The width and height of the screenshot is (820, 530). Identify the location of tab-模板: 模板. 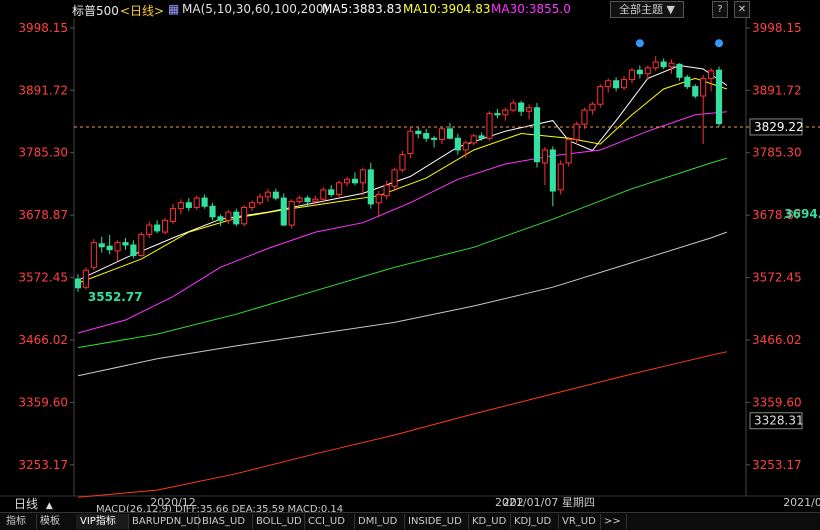
(56, 521).